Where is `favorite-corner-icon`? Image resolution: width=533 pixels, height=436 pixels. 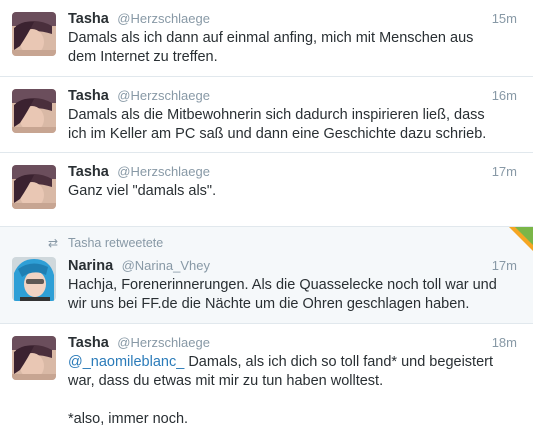 favorite-corner-icon is located at coordinates (521, 239).